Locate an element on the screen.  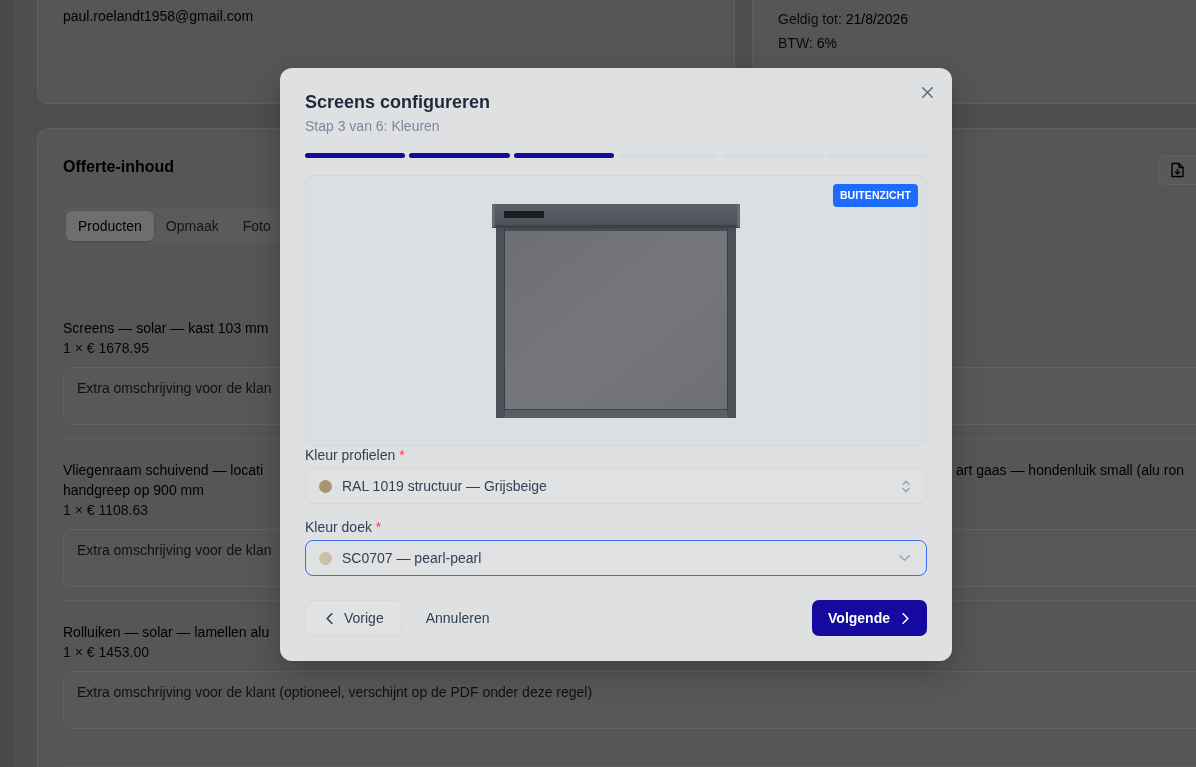
download-button is located at coordinates (1177, 170).